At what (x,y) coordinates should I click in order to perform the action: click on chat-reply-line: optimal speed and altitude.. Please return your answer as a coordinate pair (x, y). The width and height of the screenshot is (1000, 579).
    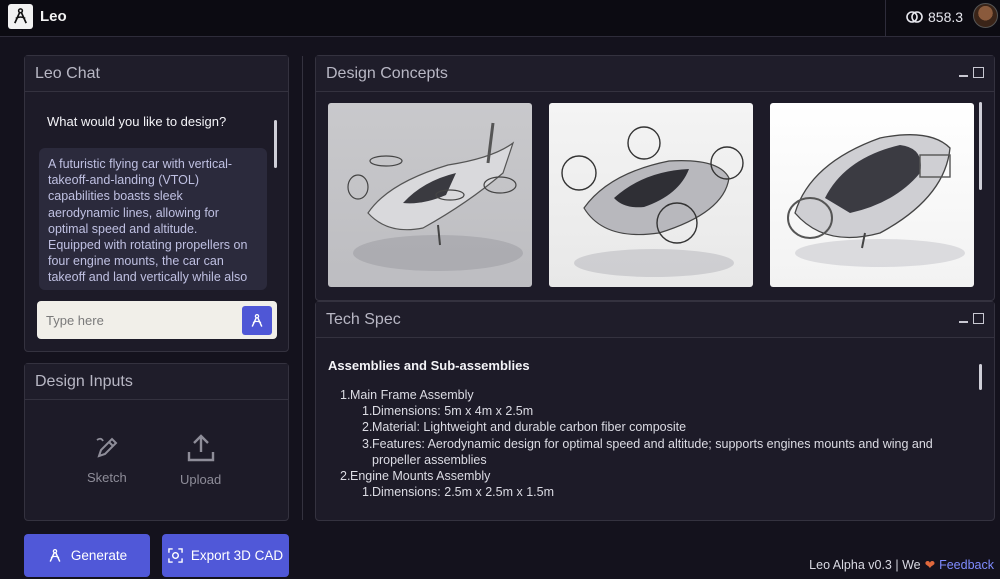
    Looking at the image, I should click on (123, 228).